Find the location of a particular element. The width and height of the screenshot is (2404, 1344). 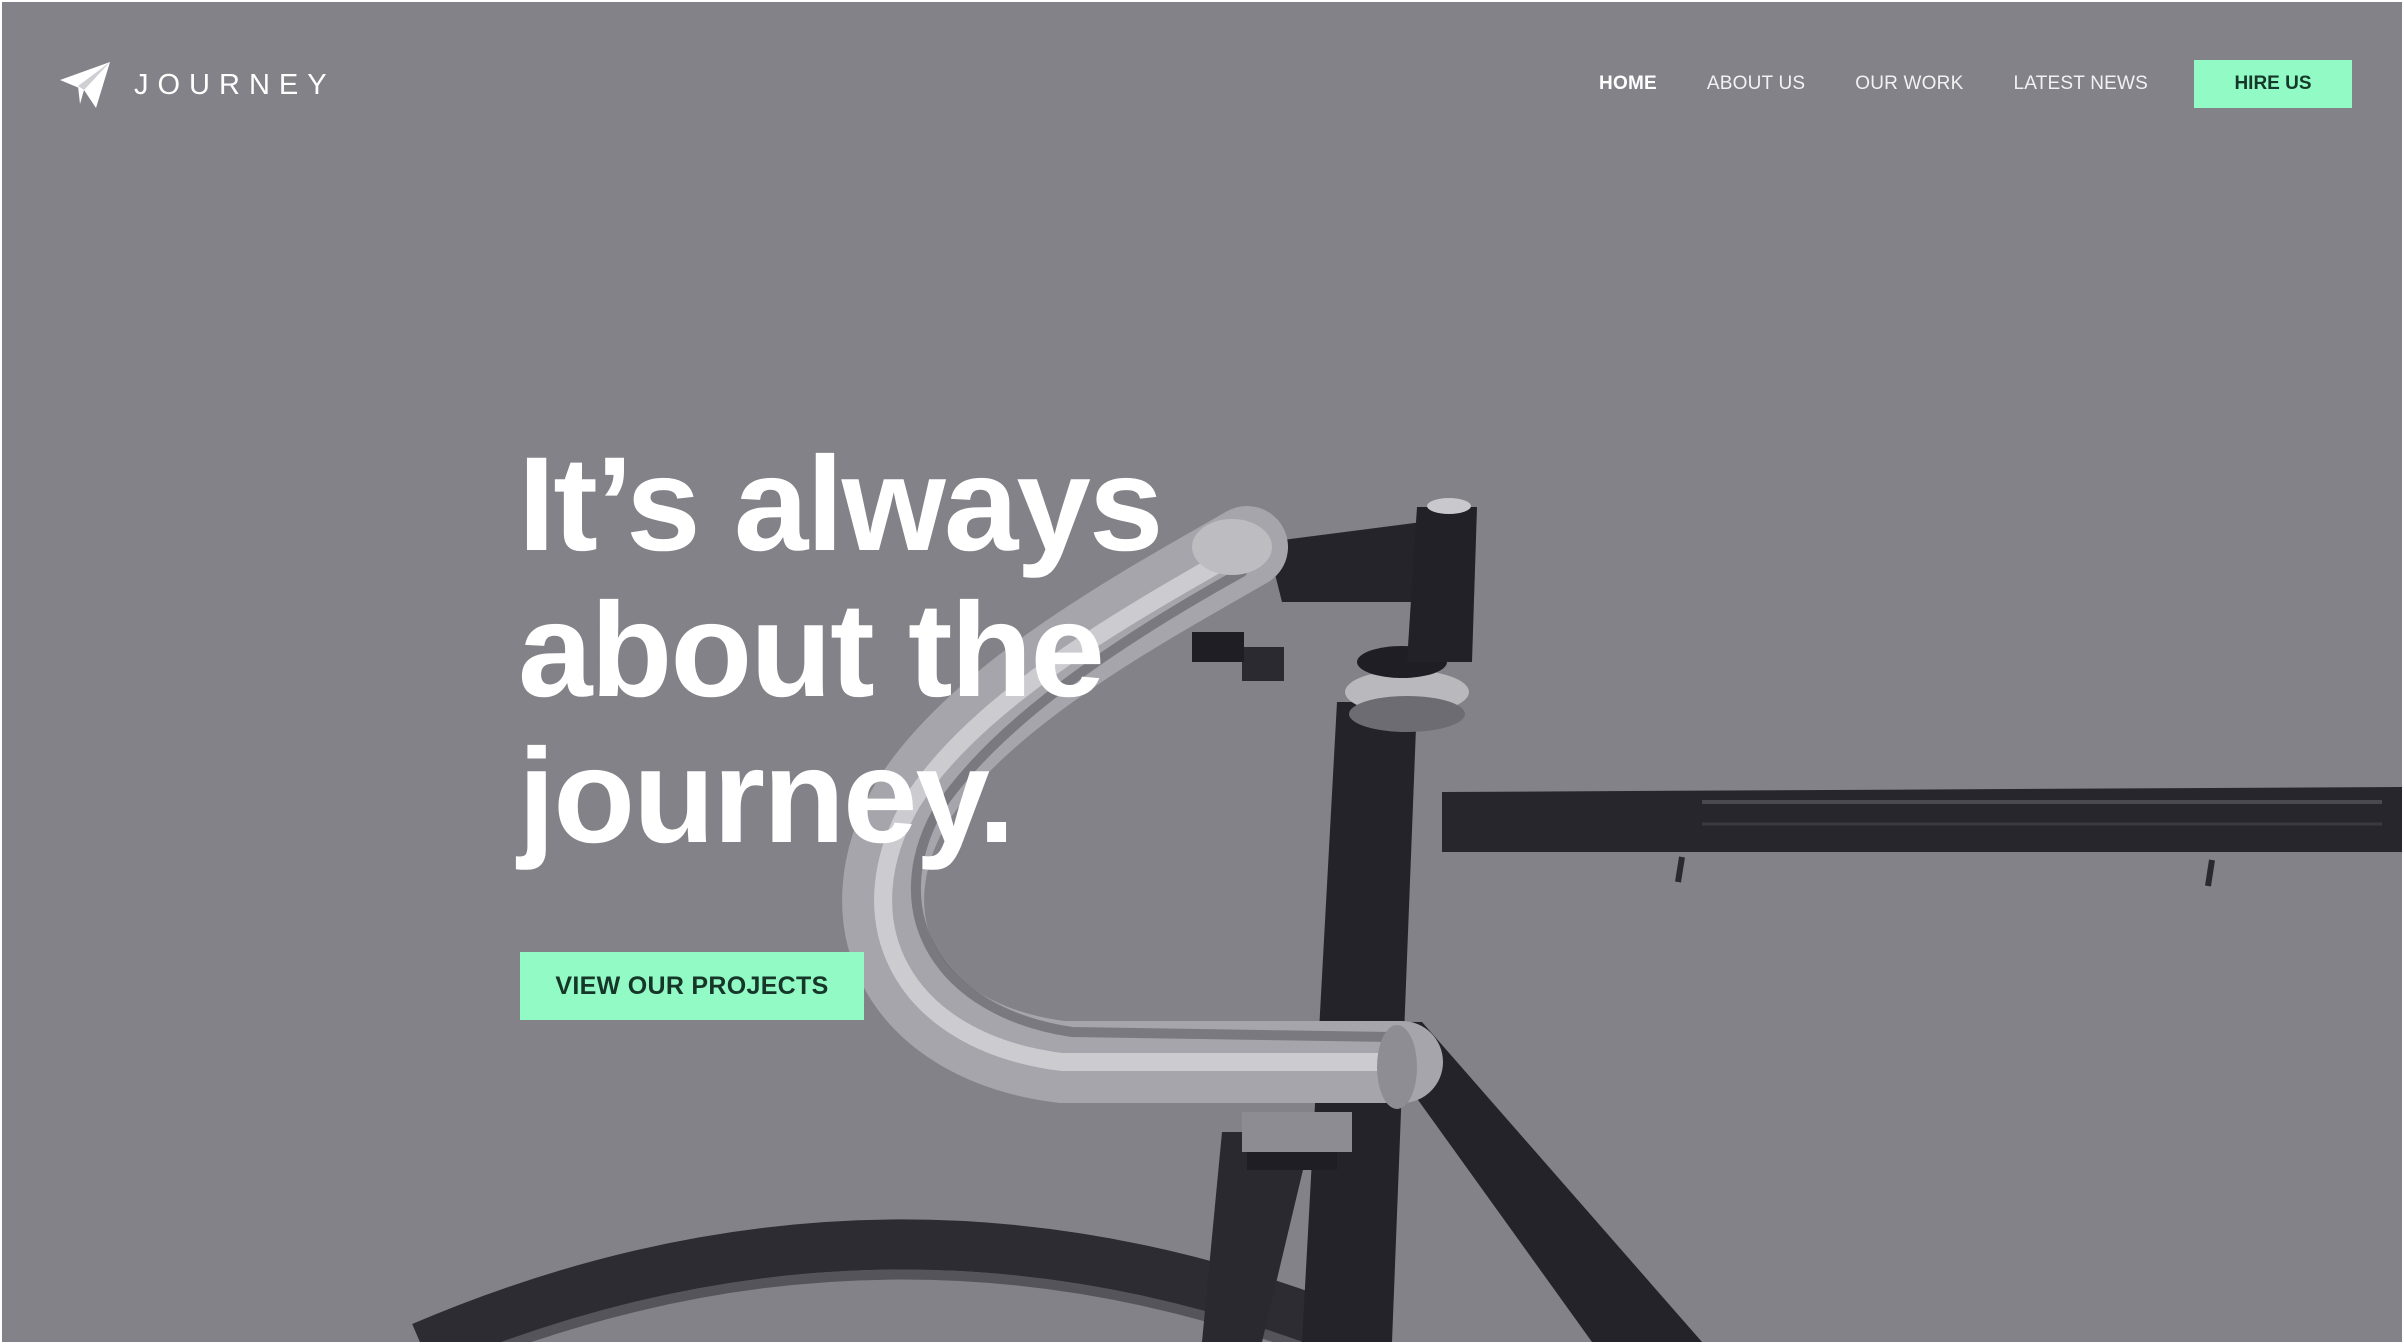

nav-home-link: HOME is located at coordinates (1628, 84).